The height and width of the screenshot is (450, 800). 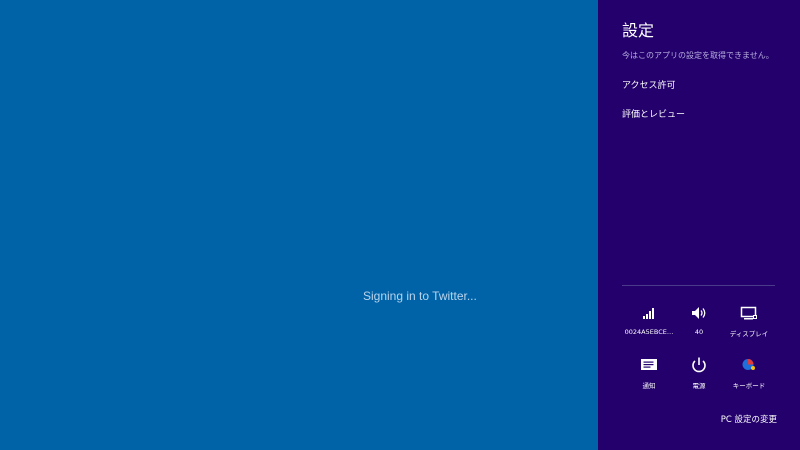 What do you see at coordinates (699, 324) in the screenshot?
I see `volume-button: 40` at bounding box center [699, 324].